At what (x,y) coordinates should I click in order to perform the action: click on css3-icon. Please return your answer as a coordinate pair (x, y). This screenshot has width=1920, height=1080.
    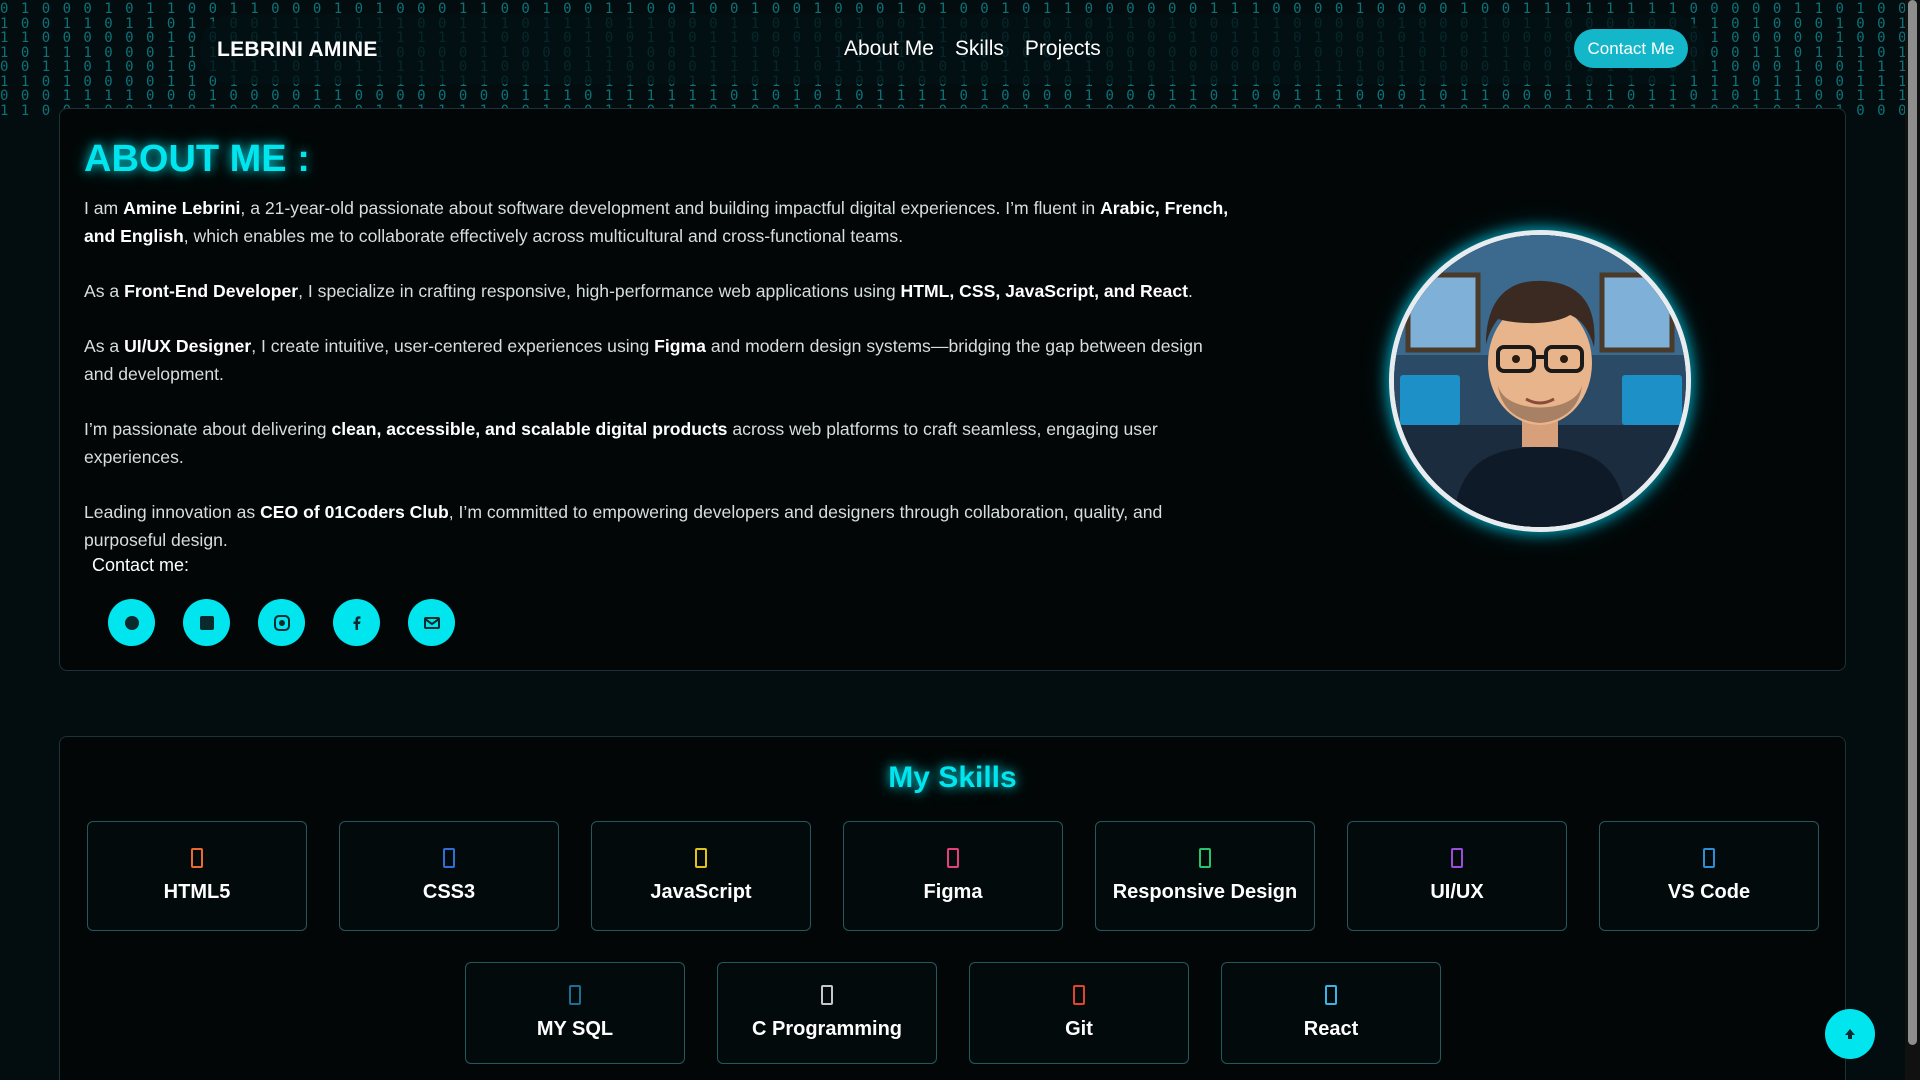
    Looking at the image, I should click on (449, 858).